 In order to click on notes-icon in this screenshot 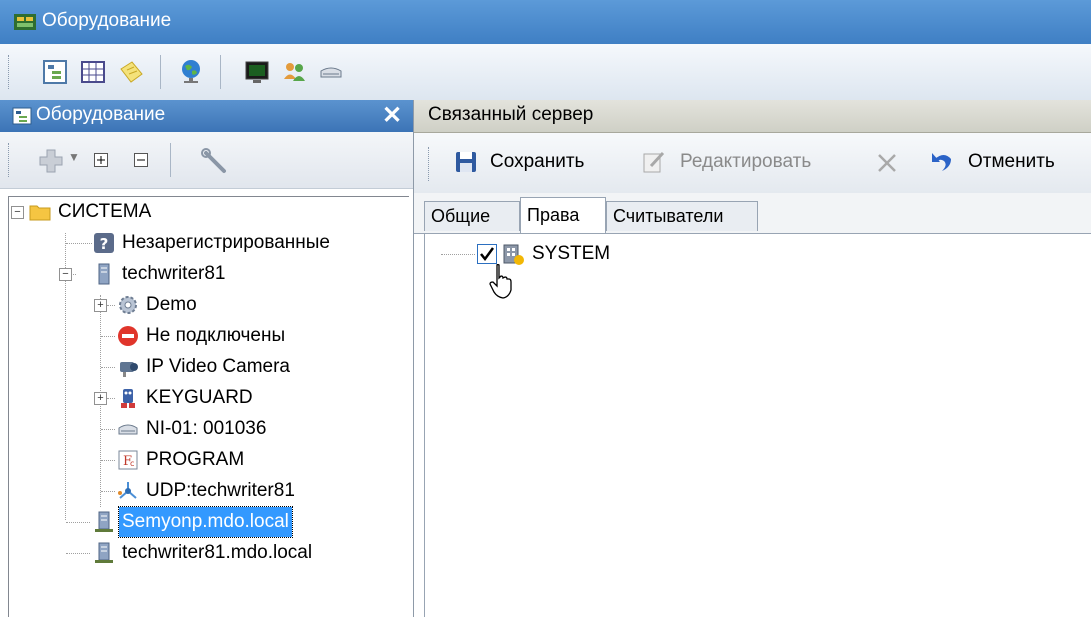, I will do `click(131, 72)`.